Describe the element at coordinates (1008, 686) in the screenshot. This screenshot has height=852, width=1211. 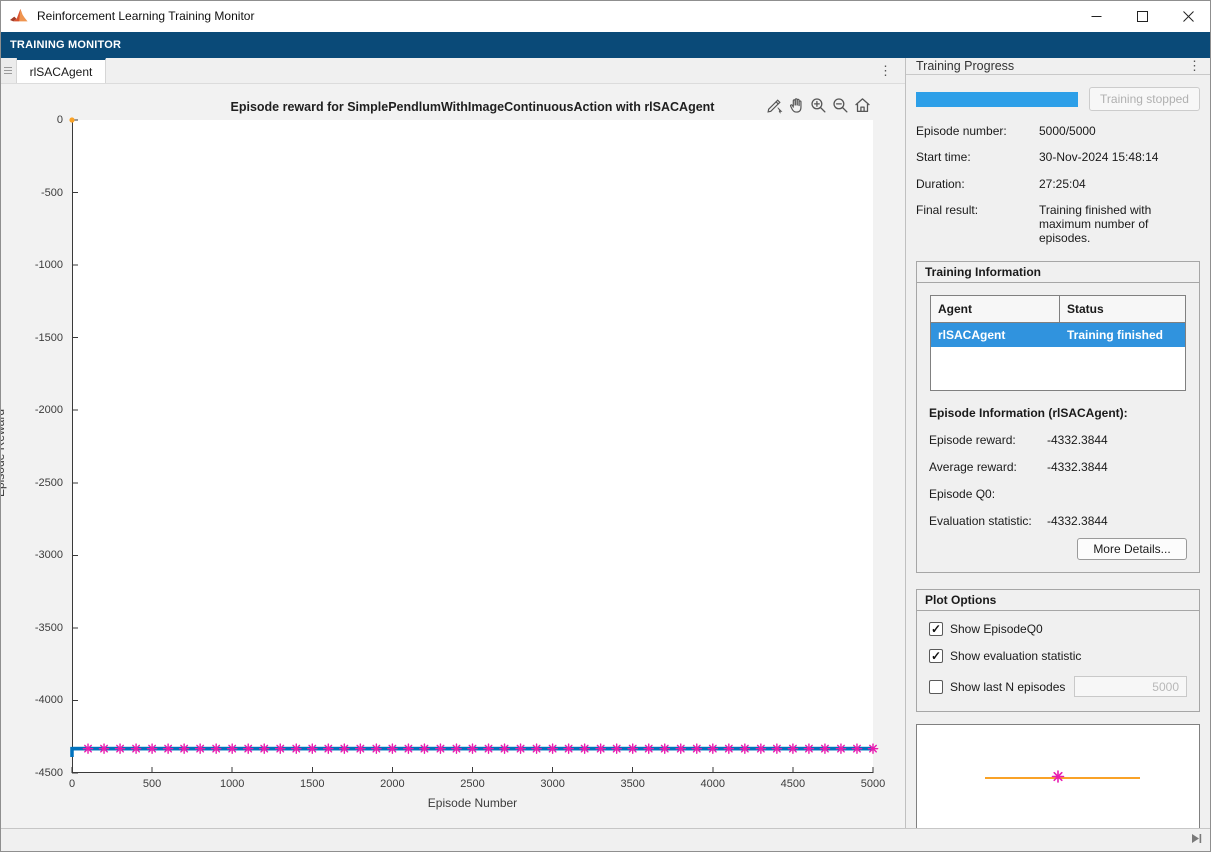
I see `show-last-n-episodes-label: Show last N episodes` at that location.